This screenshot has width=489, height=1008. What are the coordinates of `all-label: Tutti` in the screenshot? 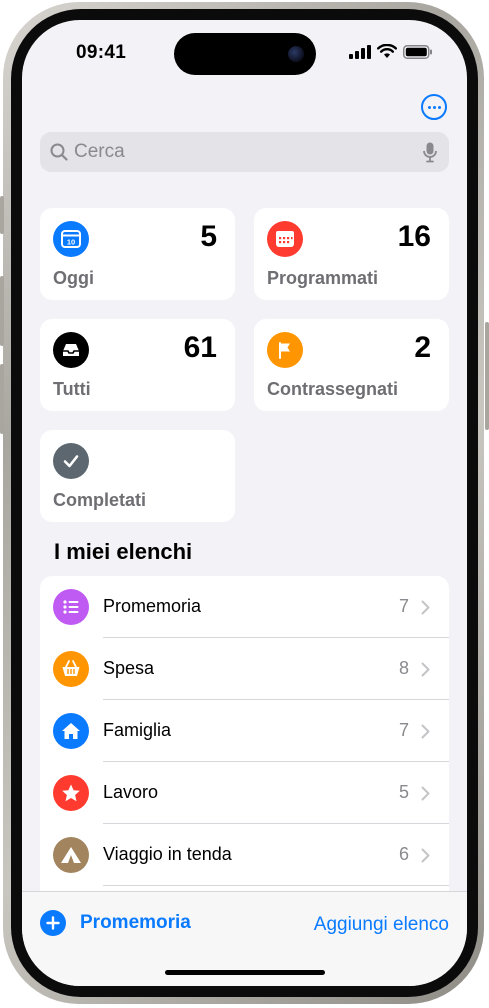 It's located at (72, 389).